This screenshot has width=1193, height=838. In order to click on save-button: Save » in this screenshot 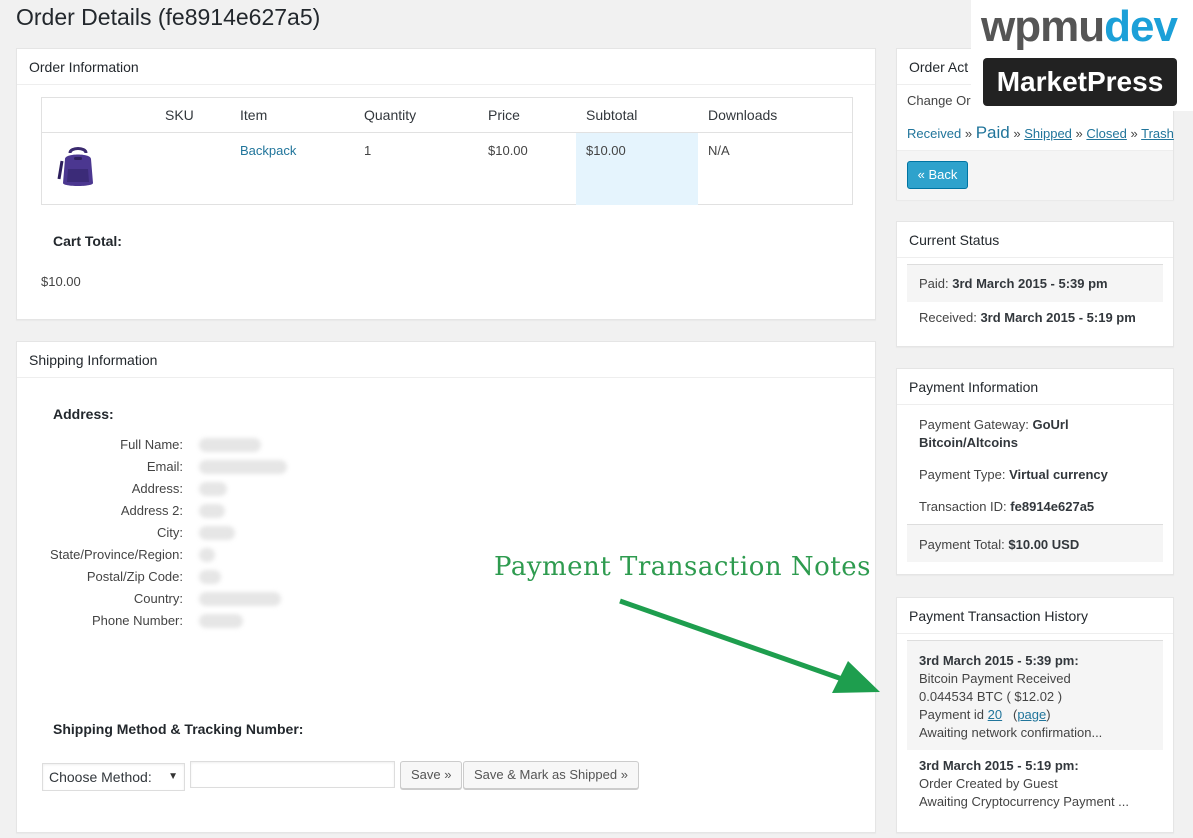, I will do `click(431, 775)`.